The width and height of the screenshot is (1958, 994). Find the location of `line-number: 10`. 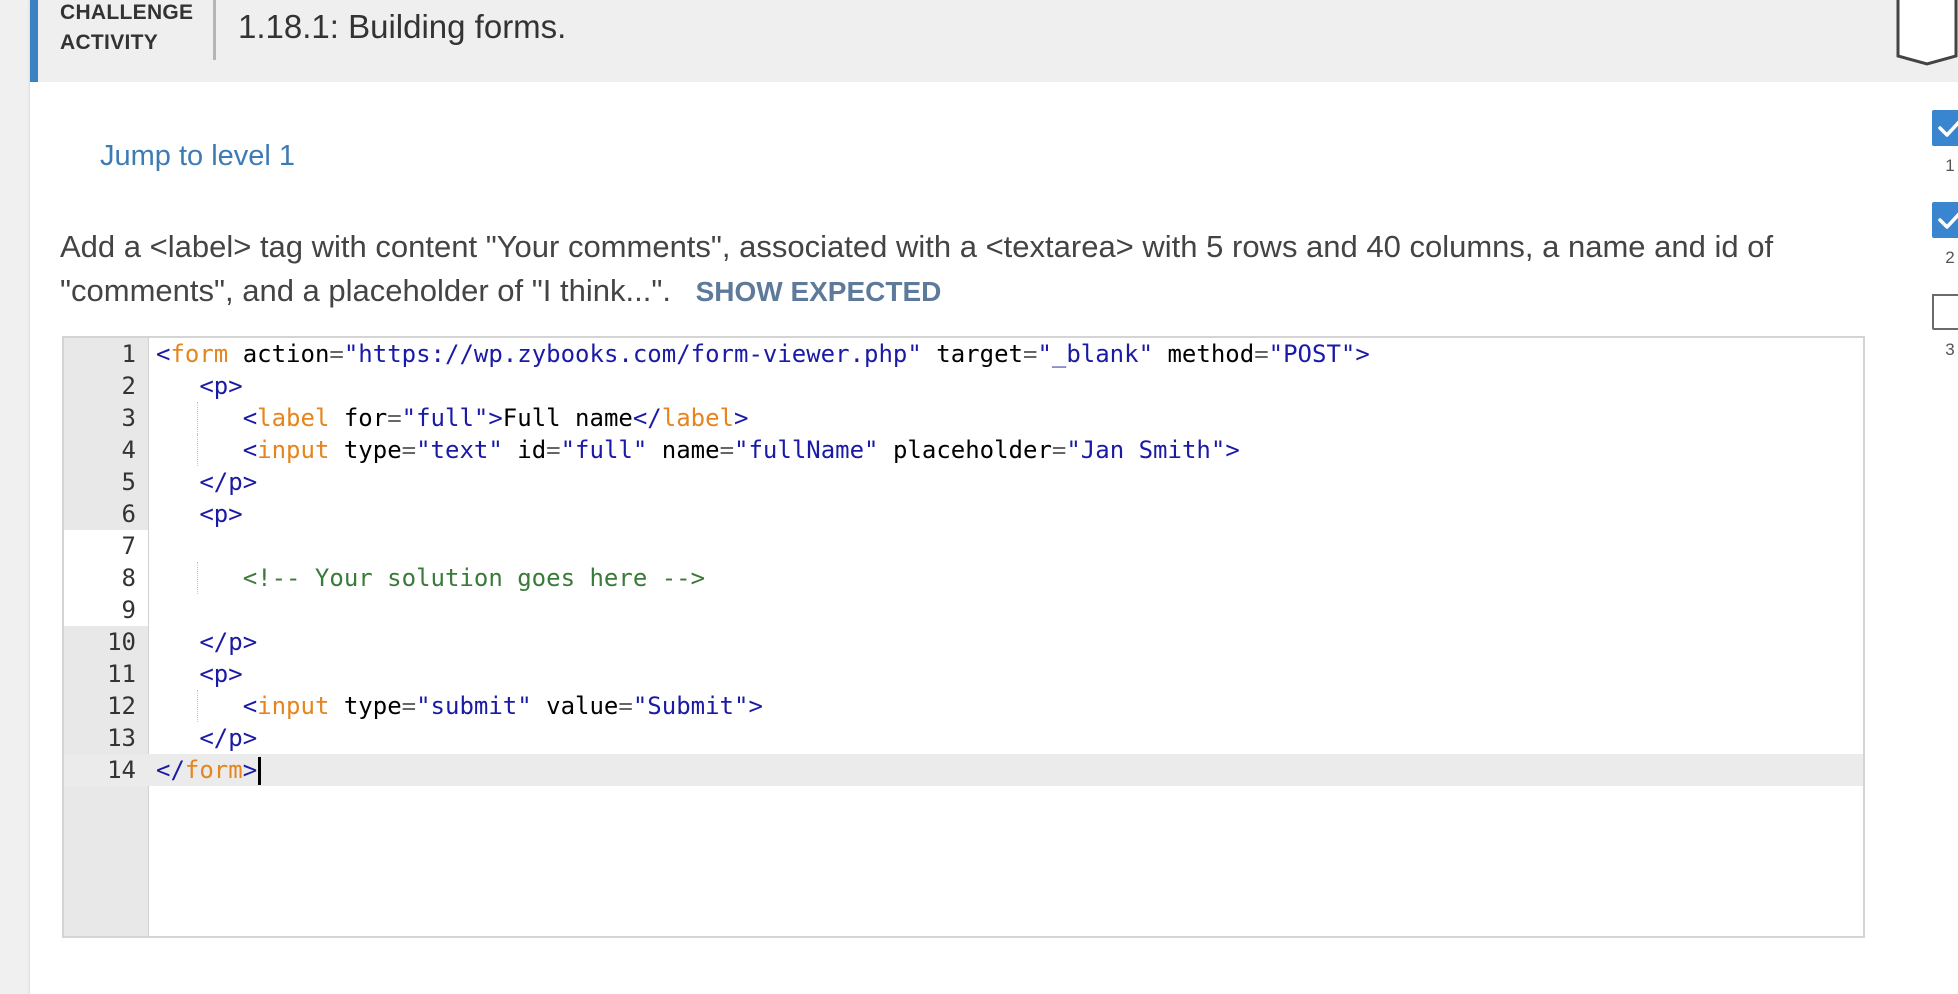

line-number: 10 is located at coordinates (121, 642).